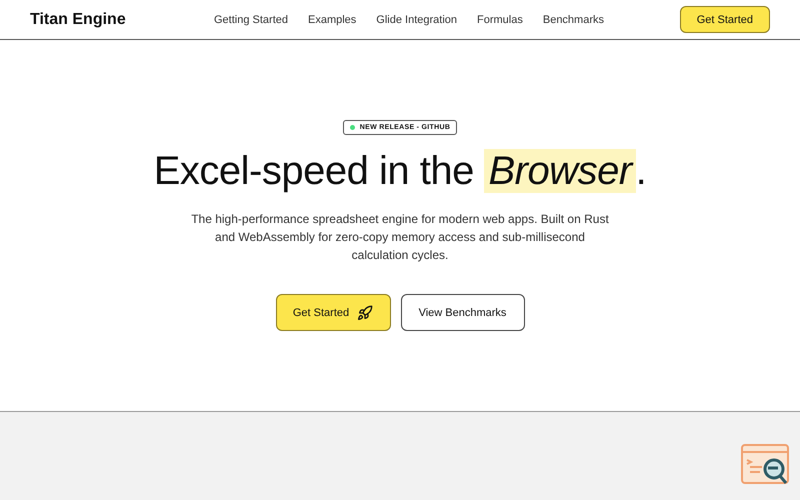 Image resolution: width=800 pixels, height=500 pixels. What do you see at coordinates (765, 465) in the screenshot?
I see `code-search-icon` at bounding box center [765, 465].